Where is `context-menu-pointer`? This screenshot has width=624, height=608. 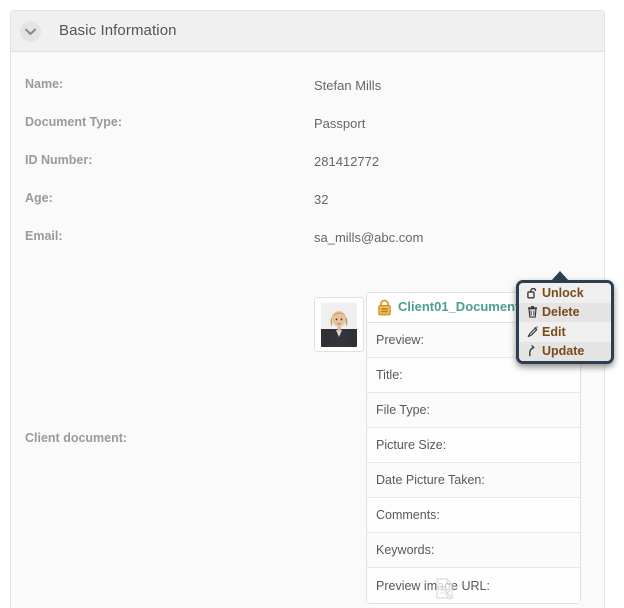 context-menu-pointer is located at coordinates (560, 276).